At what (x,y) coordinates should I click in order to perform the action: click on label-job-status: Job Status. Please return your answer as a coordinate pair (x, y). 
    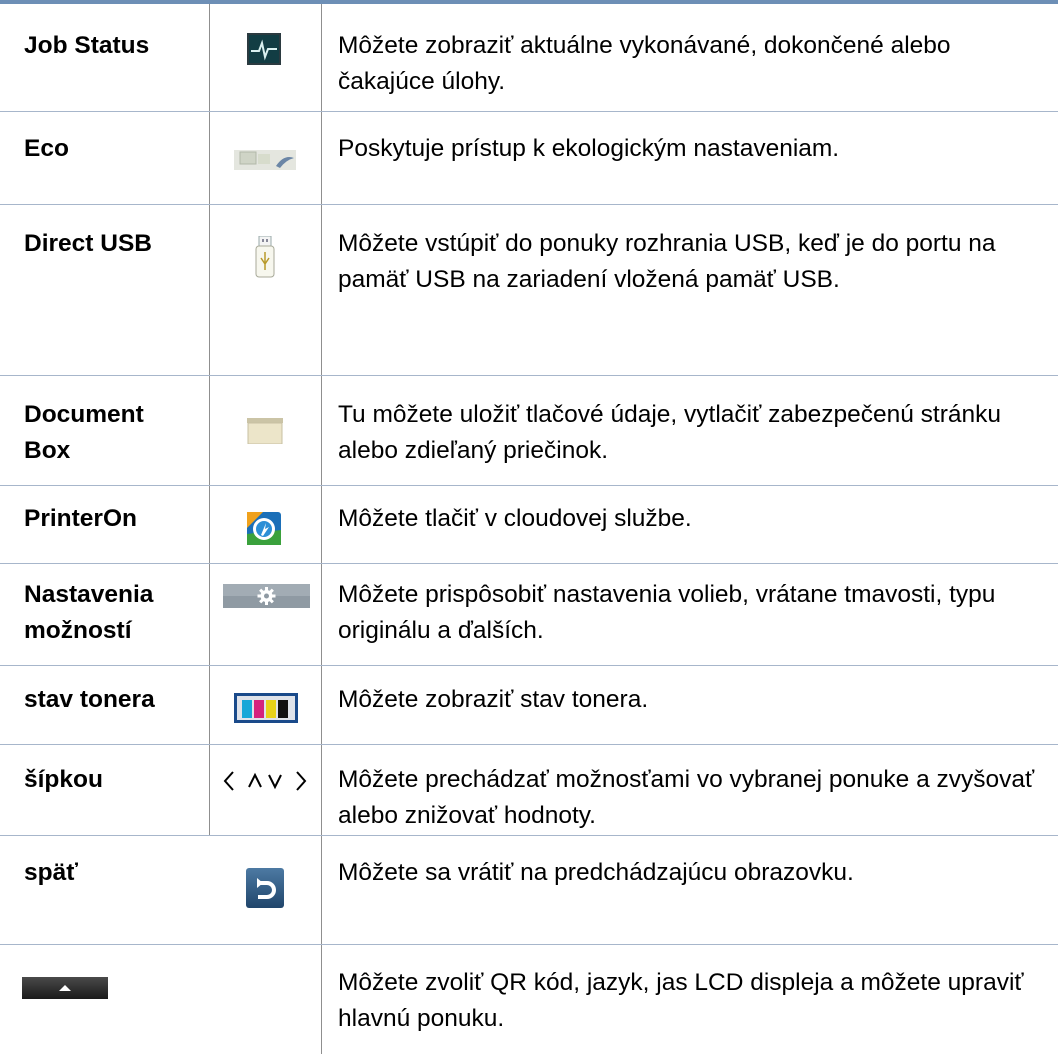
    Looking at the image, I should click on (87, 45).